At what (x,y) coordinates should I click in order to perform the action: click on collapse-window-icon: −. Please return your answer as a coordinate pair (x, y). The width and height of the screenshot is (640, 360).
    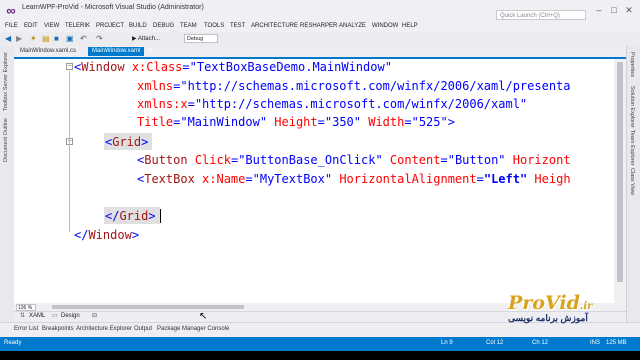
    Looking at the image, I should click on (69, 66).